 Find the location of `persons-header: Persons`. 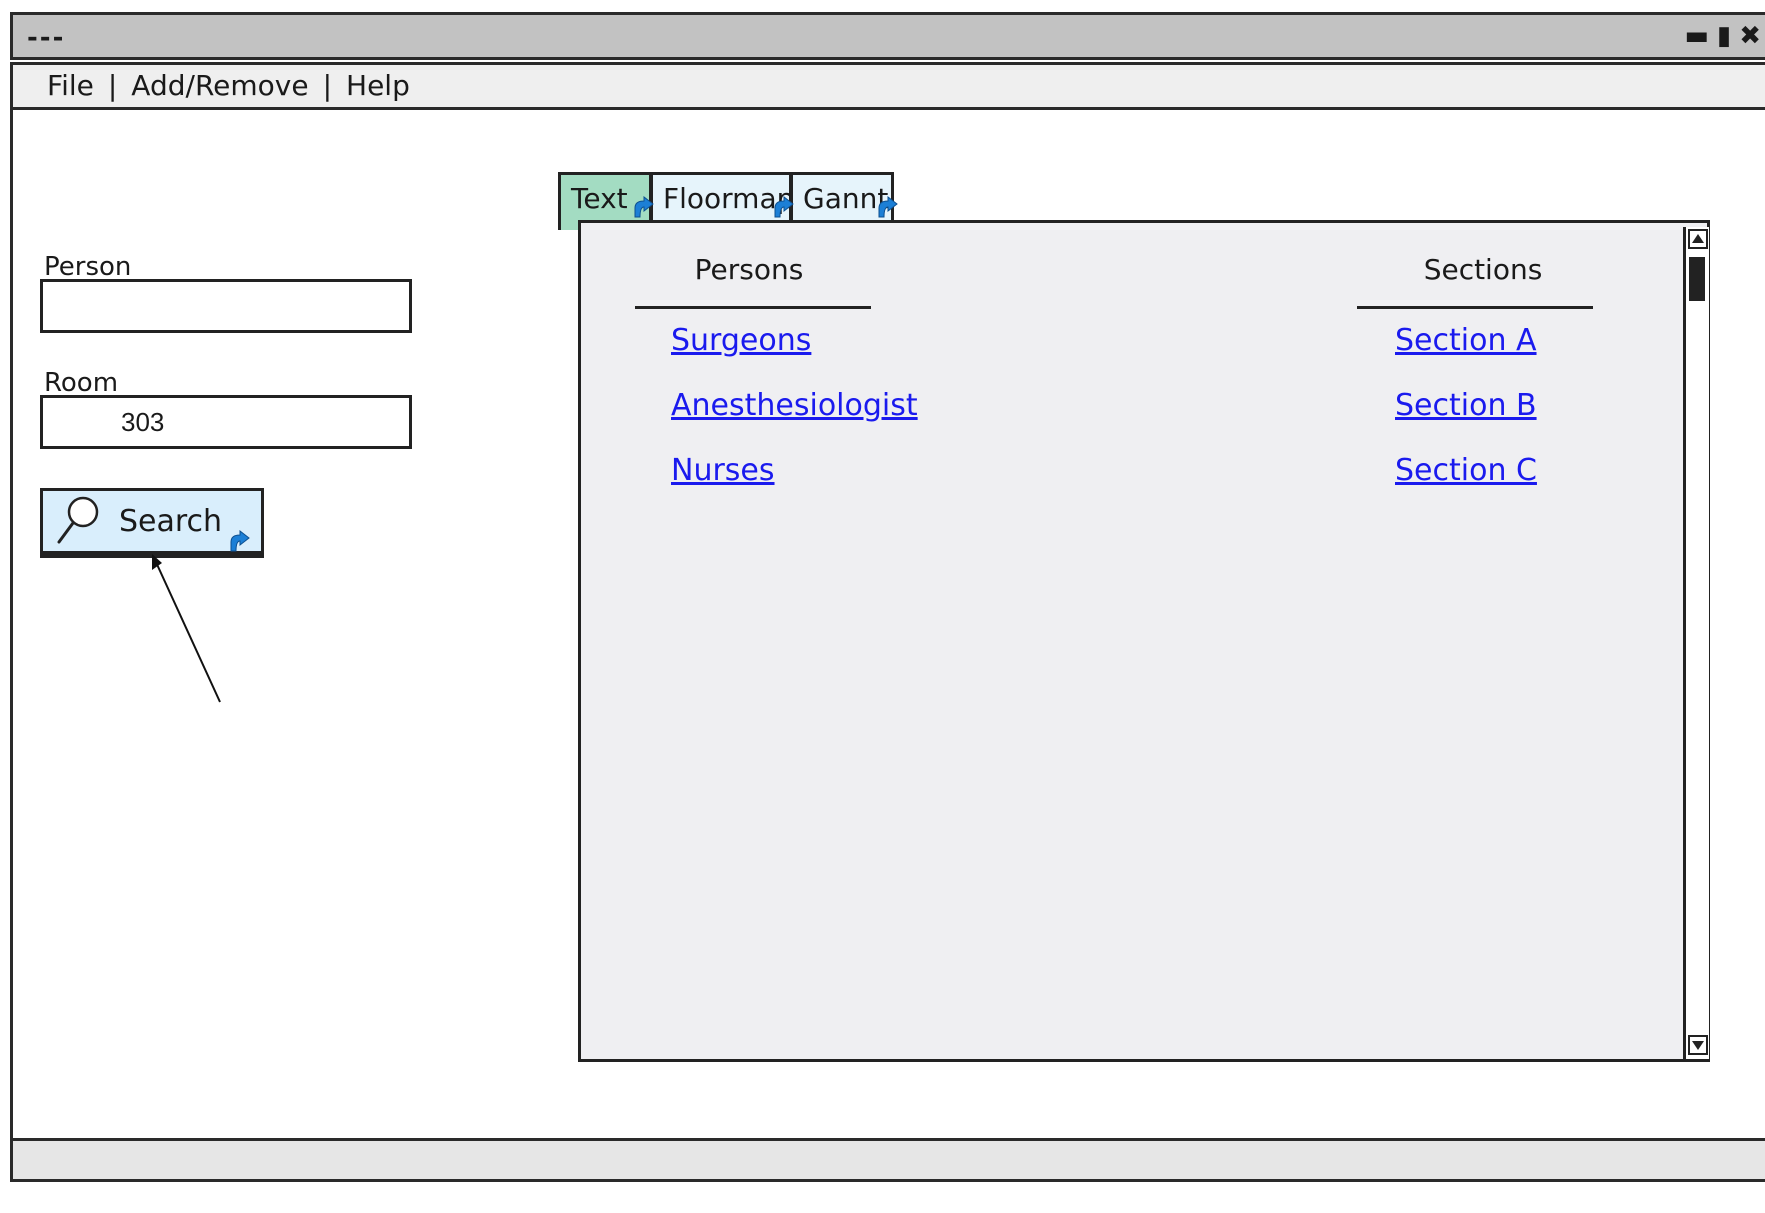

persons-header: Persons is located at coordinates (749, 269).